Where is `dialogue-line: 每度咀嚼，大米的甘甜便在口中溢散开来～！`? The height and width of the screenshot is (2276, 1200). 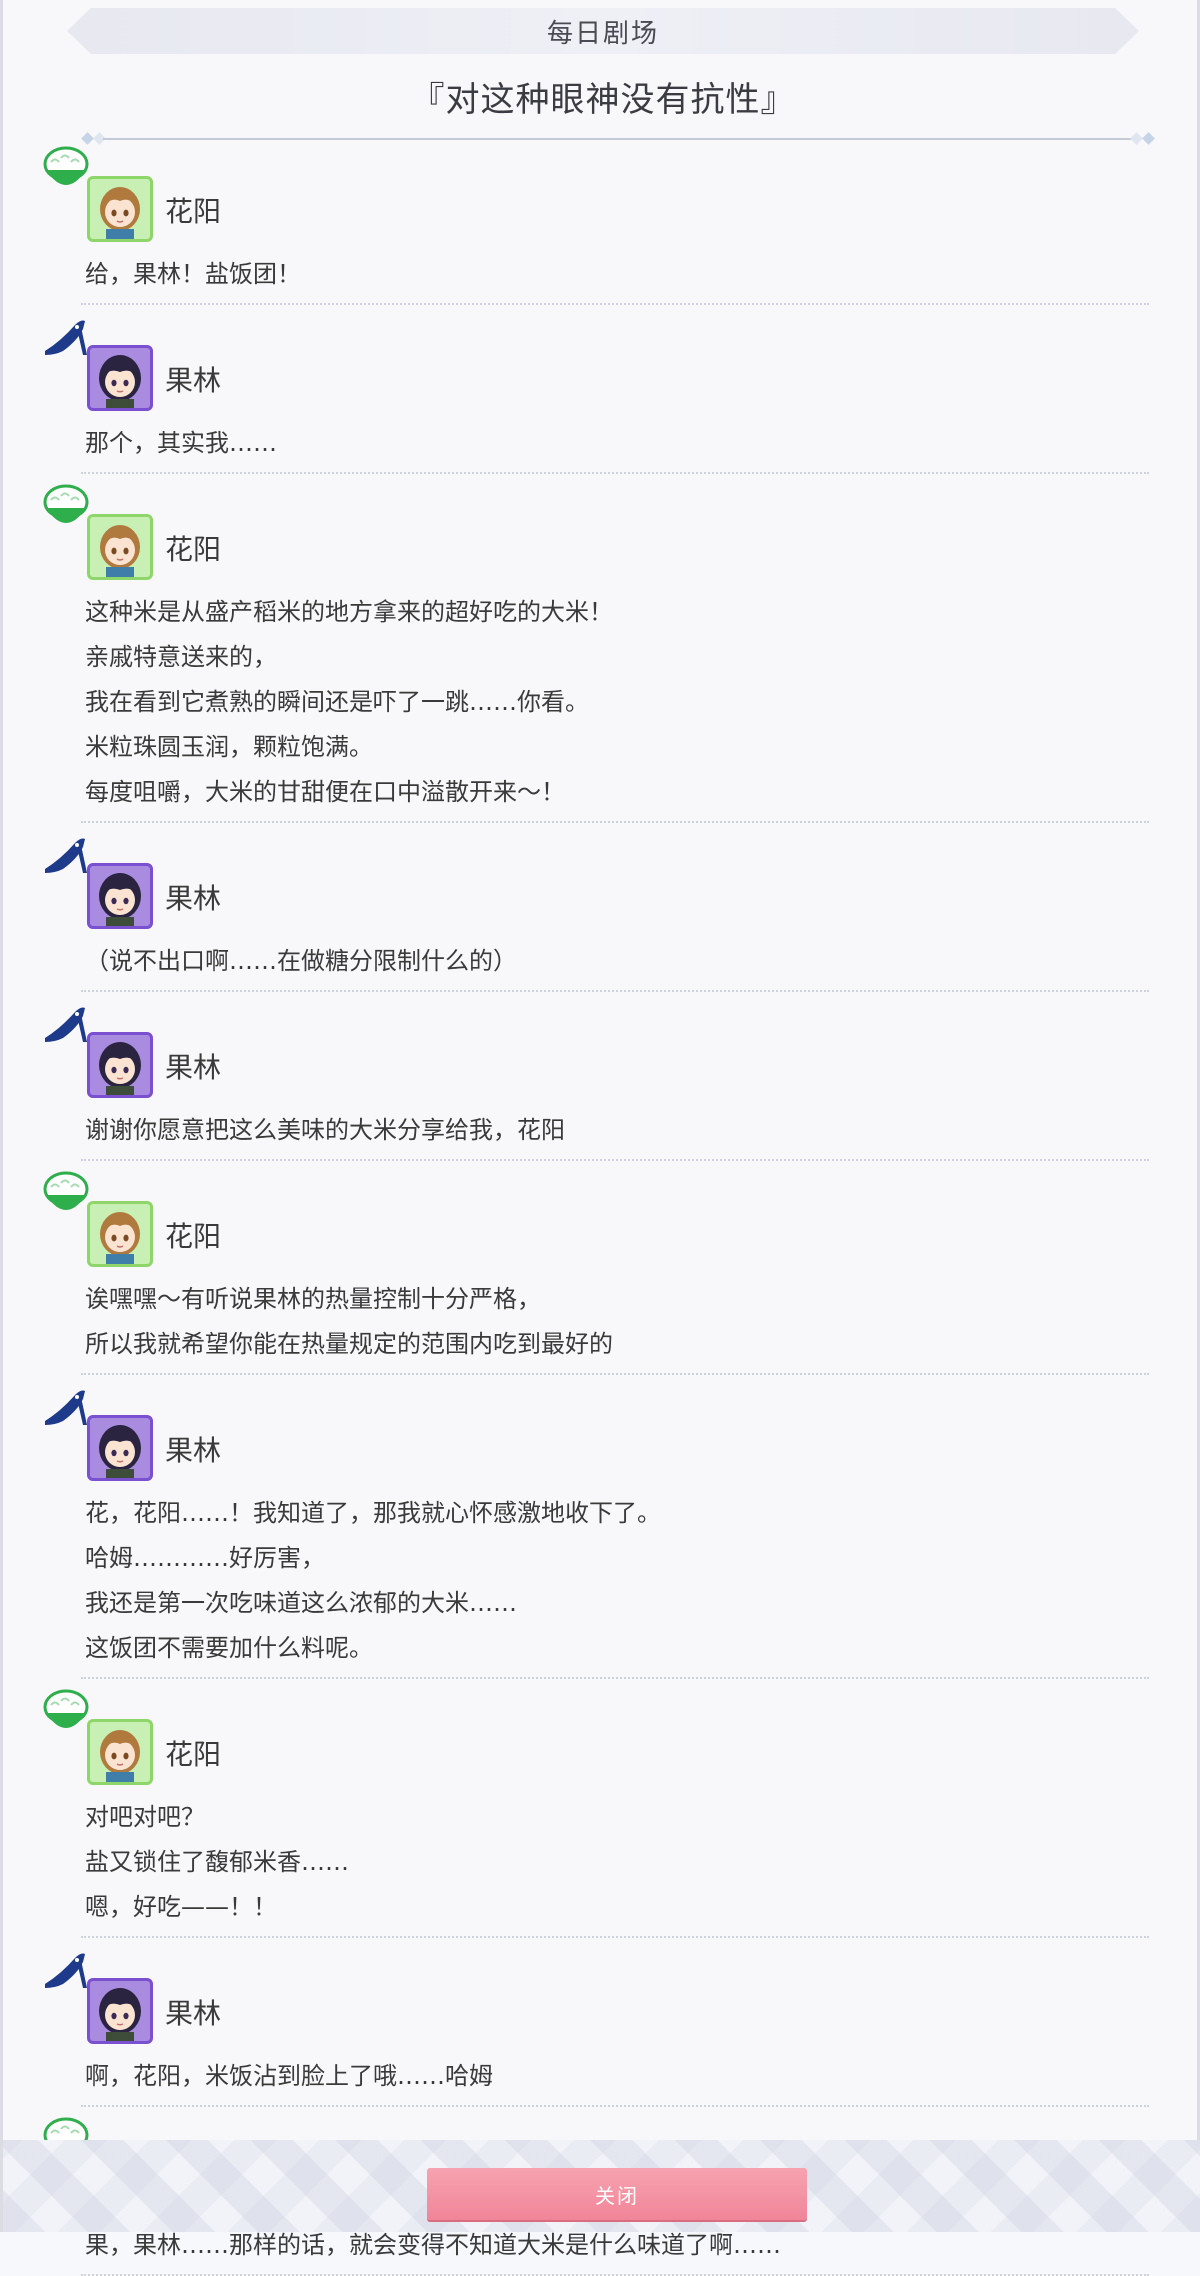
dialogue-line: 每度咀嚼，大米的甘甜便在口中溢散开来～！ is located at coordinates (325, 792).